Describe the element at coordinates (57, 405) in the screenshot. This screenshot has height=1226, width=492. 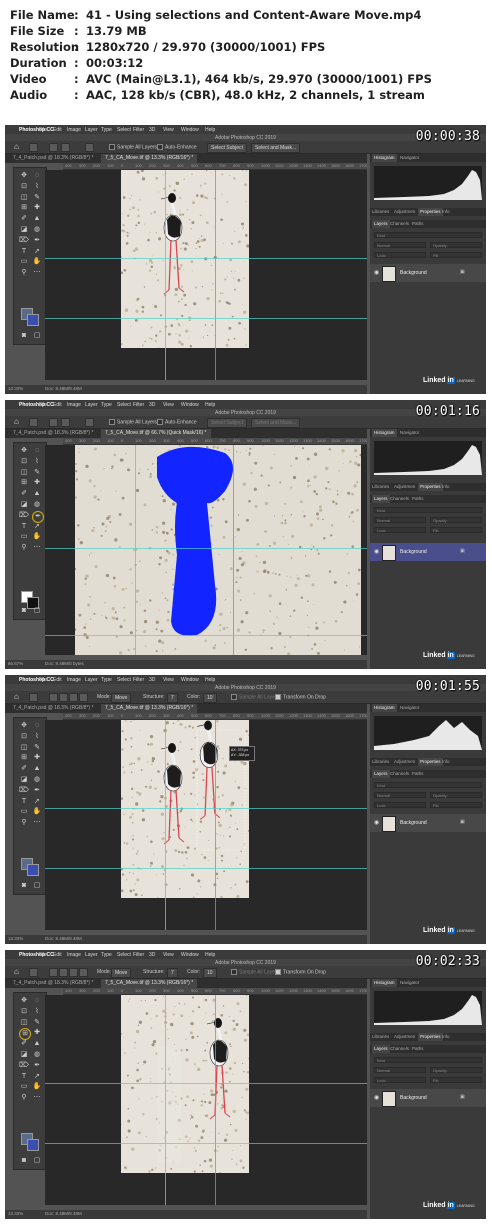
I see `menu-item: Edit` at that location.